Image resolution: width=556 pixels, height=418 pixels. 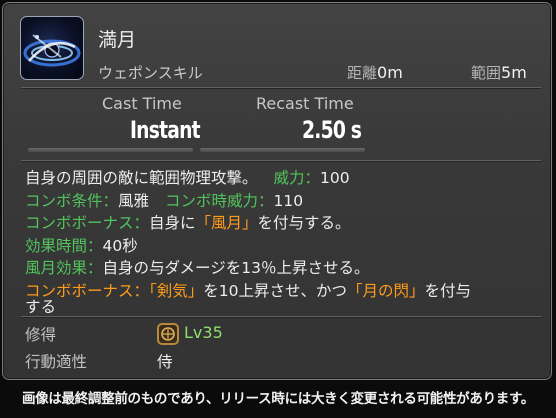 What do you see at coordinates (486, 73) in the screenshot?
I see `range-label: 範囲` at bounding box center [486, 73].